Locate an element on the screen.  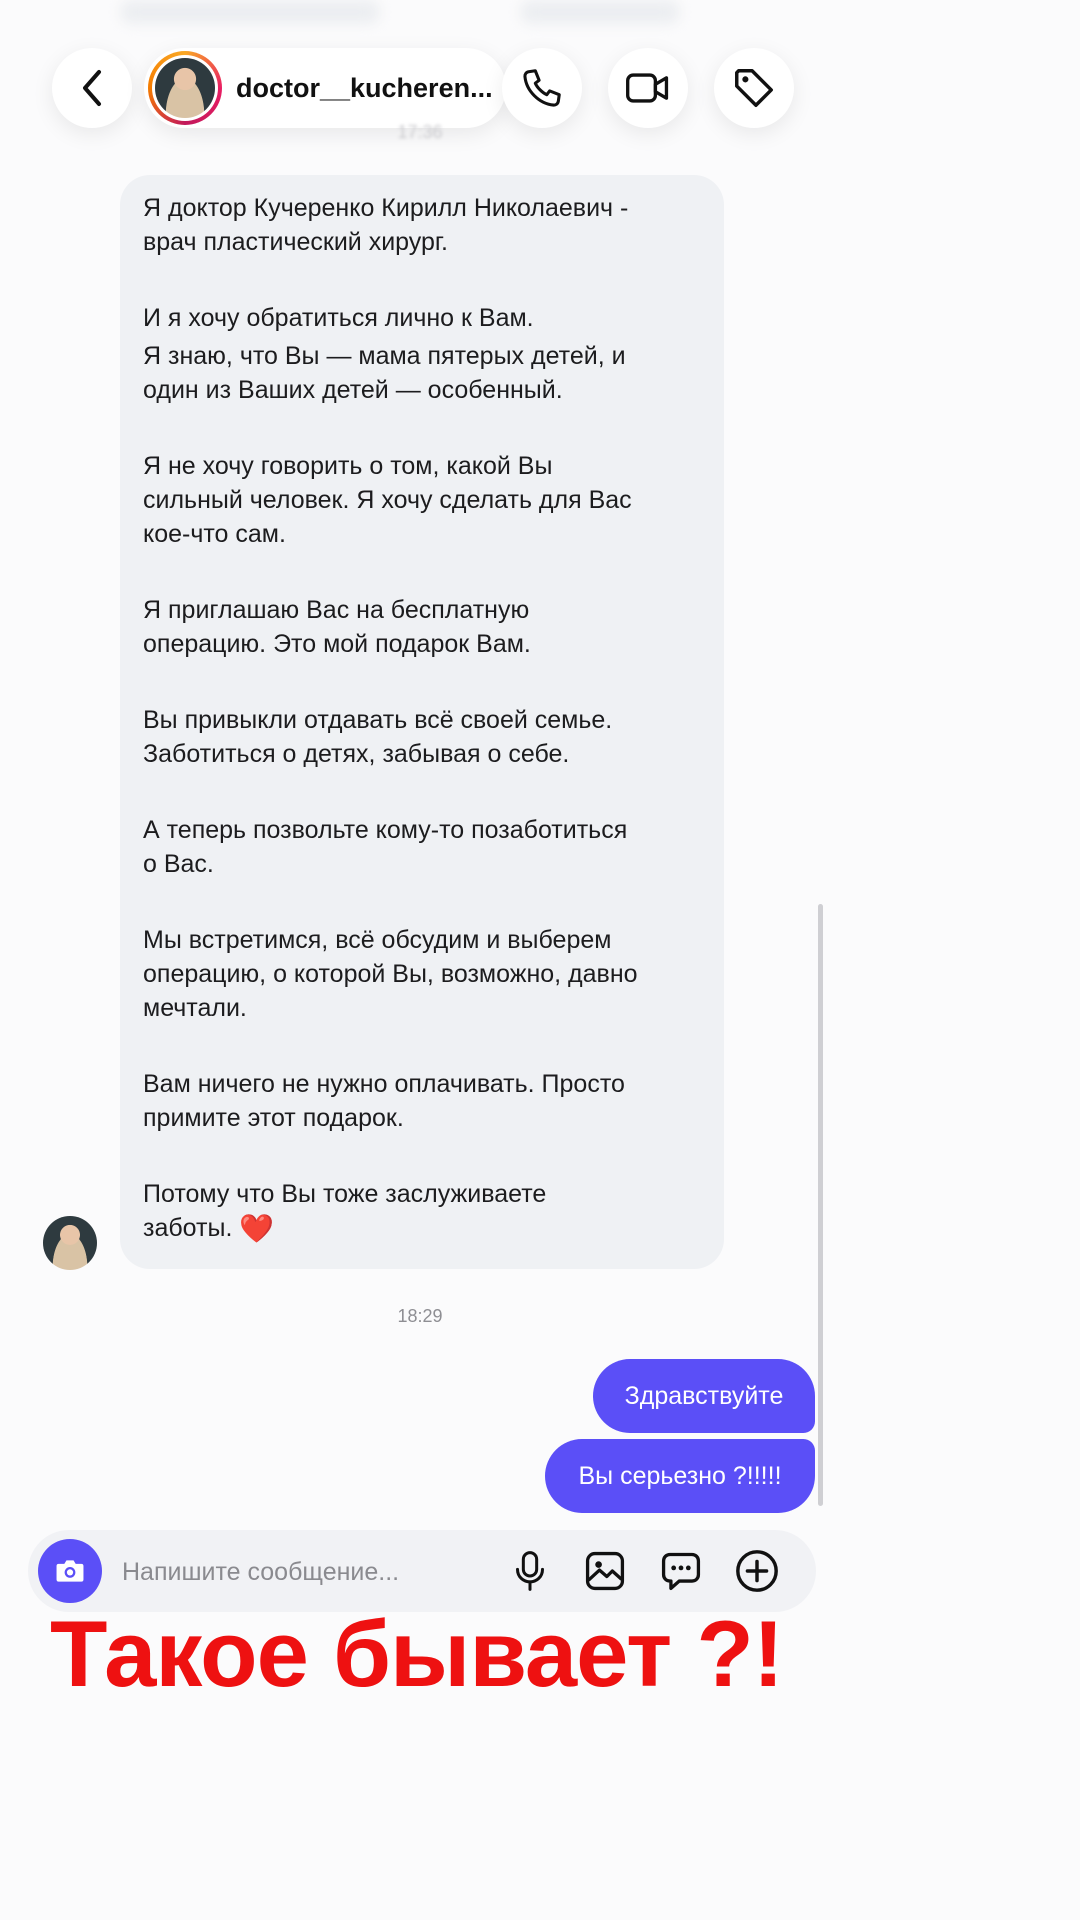
chat-bubble-icon is located at coordinates (681, 1571).